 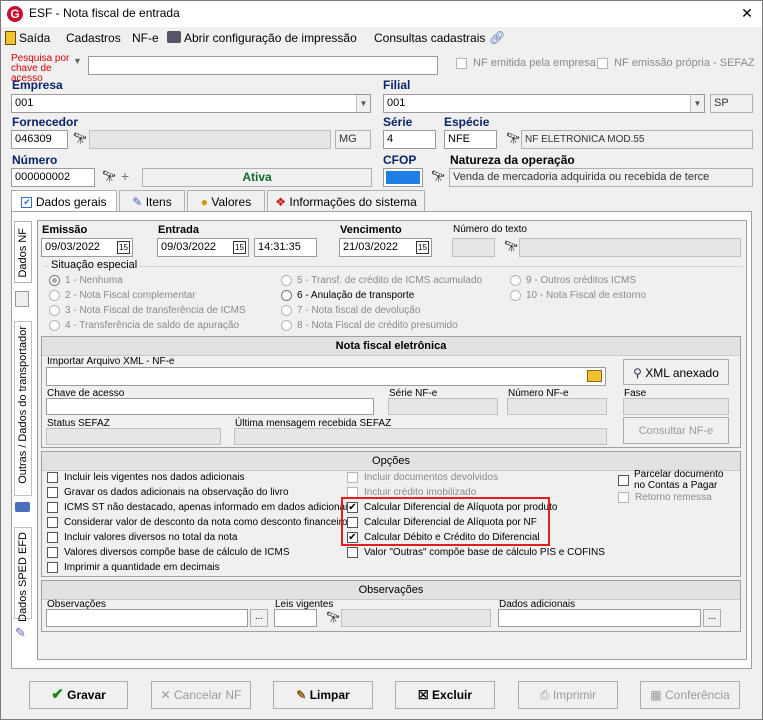 What do you see at coordinates (323, 695) in the screenshot?
I see `limpar-button: ✎ Limpar` at bounding box center [323, 695].